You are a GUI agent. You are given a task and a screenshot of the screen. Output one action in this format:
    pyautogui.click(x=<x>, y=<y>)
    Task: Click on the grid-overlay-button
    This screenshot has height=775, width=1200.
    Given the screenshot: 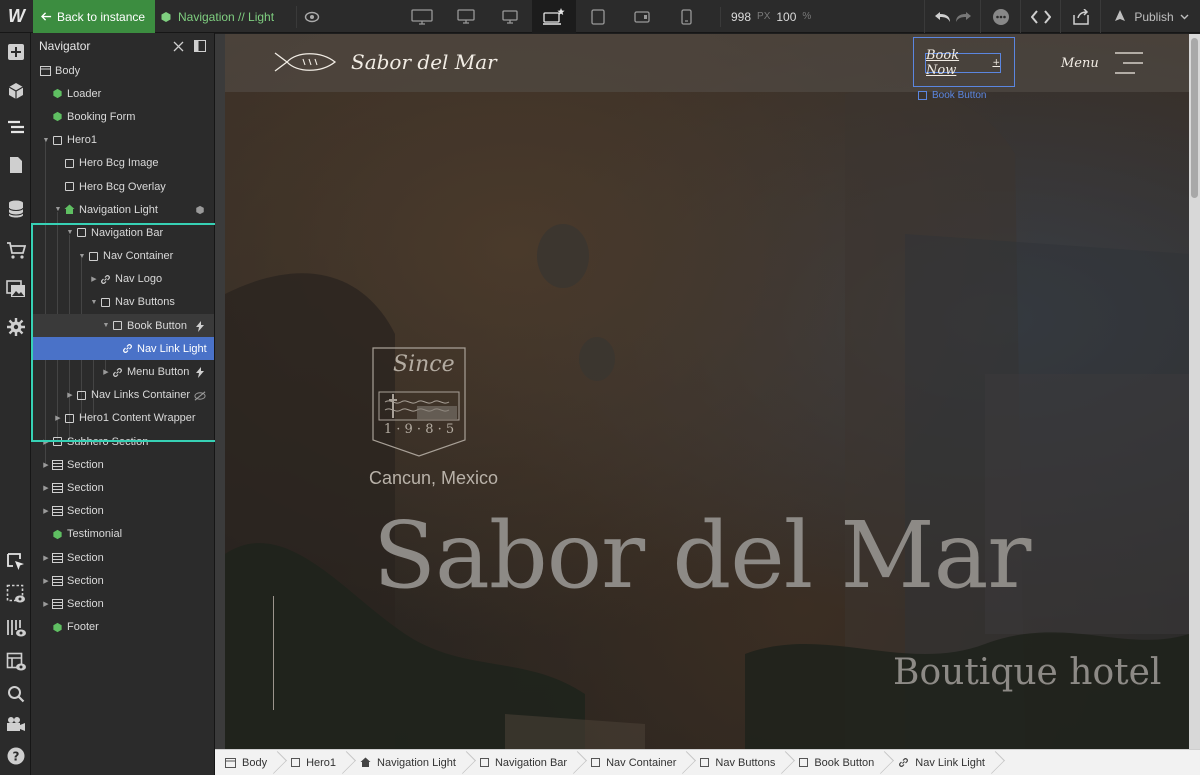 What is the action you would take?
    pyautogui.click(x=15, y=628)
    